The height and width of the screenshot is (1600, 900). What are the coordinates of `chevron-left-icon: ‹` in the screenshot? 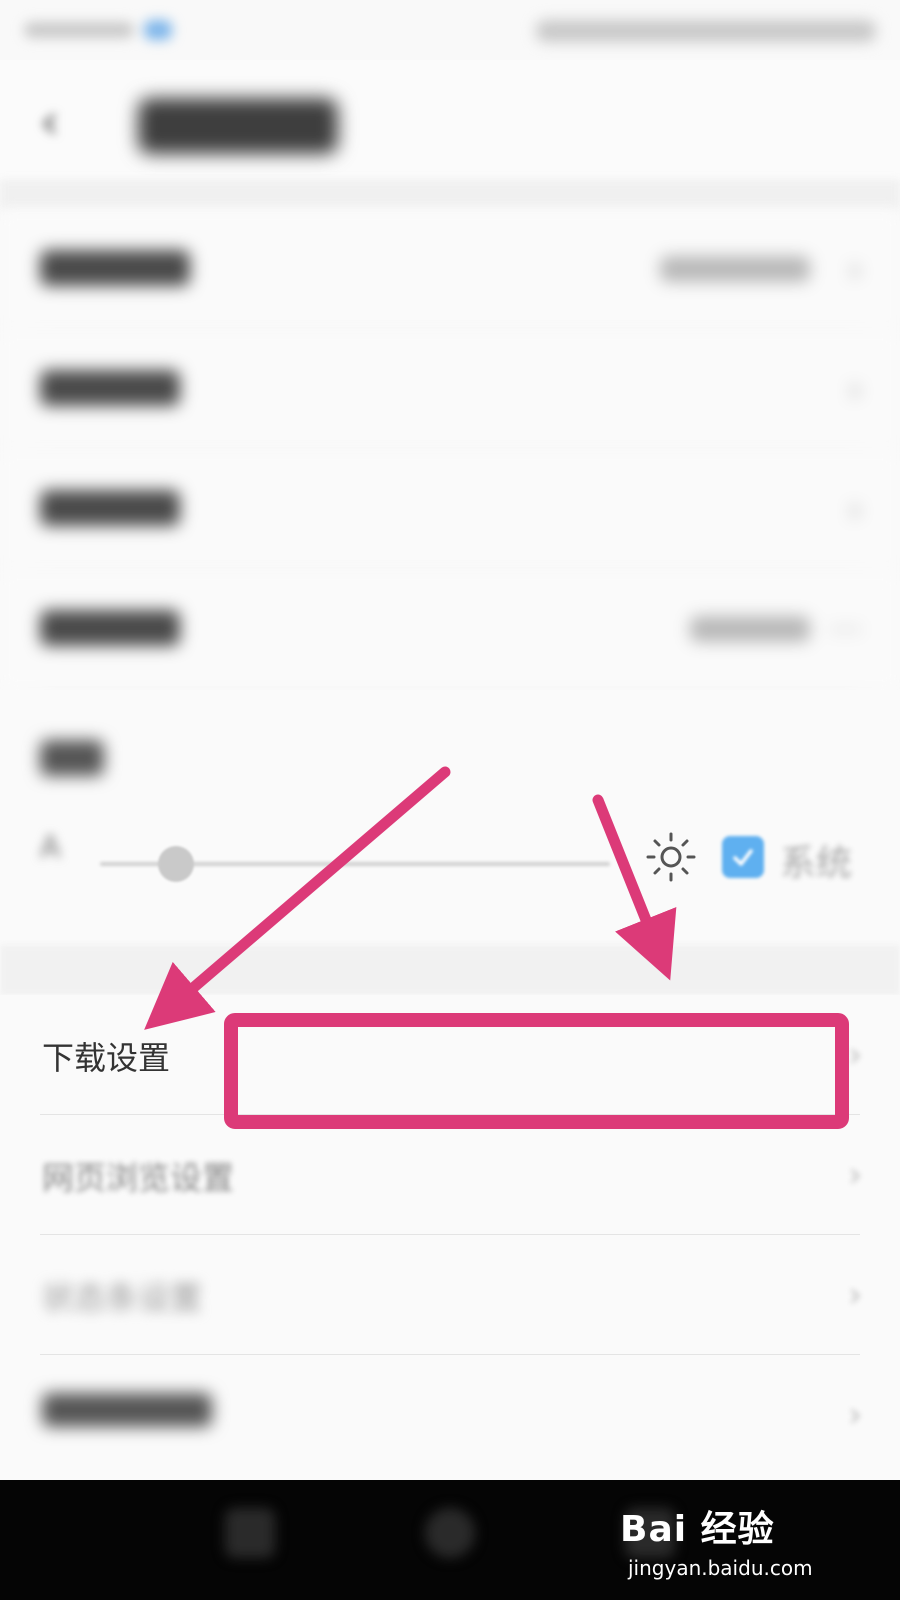 It's located at (49, 122).